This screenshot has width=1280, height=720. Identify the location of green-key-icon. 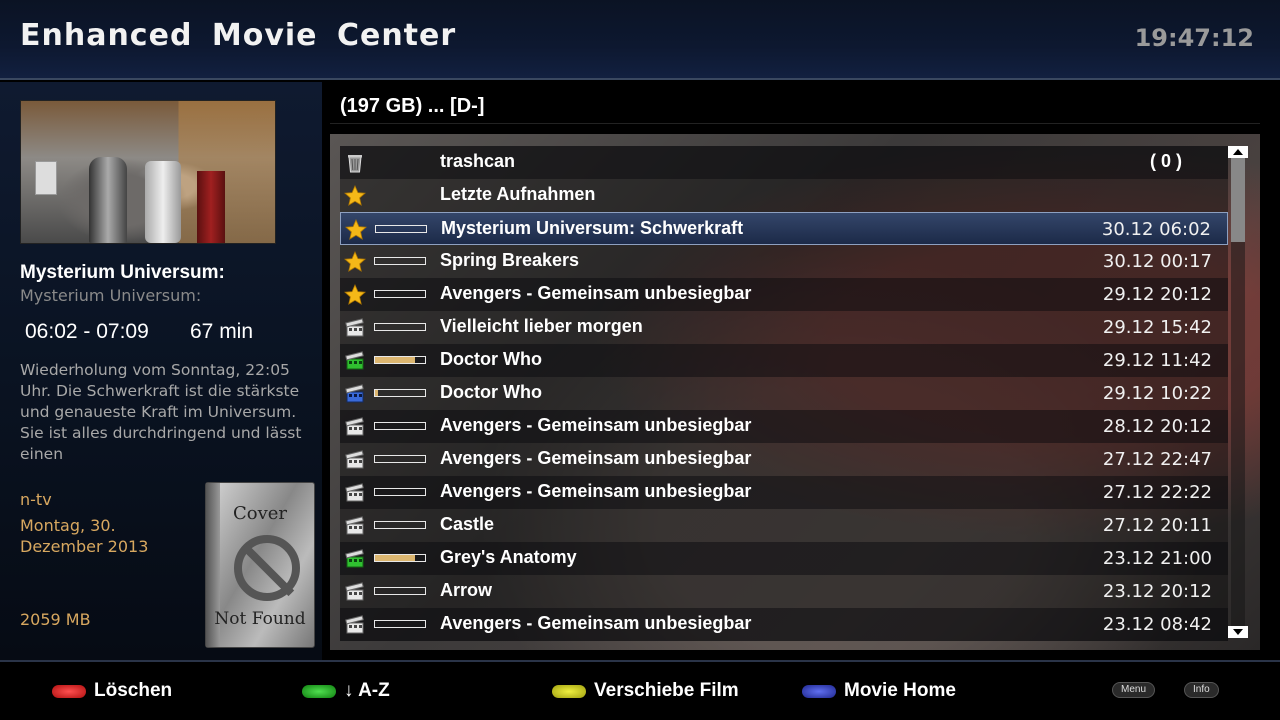
(319, 691).